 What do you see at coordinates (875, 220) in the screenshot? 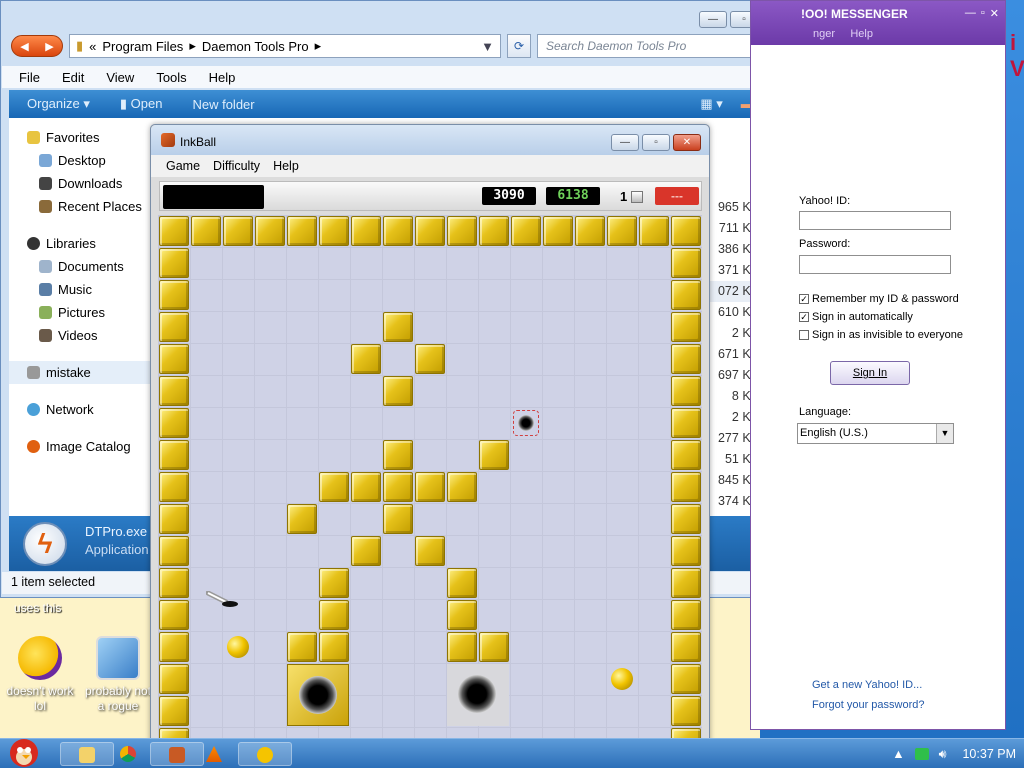
I see `yahoo-id-field` at bounding box center [875, 220].